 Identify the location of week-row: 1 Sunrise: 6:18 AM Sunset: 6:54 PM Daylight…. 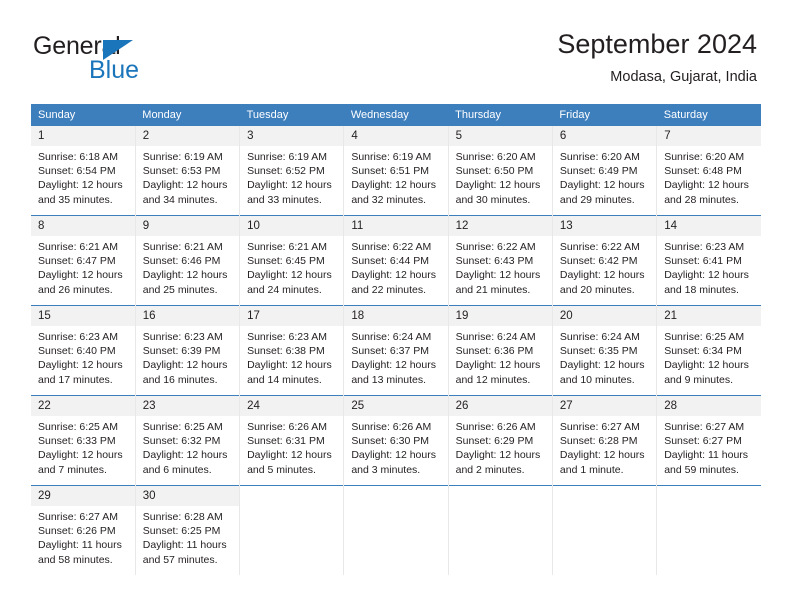
(396, 171).